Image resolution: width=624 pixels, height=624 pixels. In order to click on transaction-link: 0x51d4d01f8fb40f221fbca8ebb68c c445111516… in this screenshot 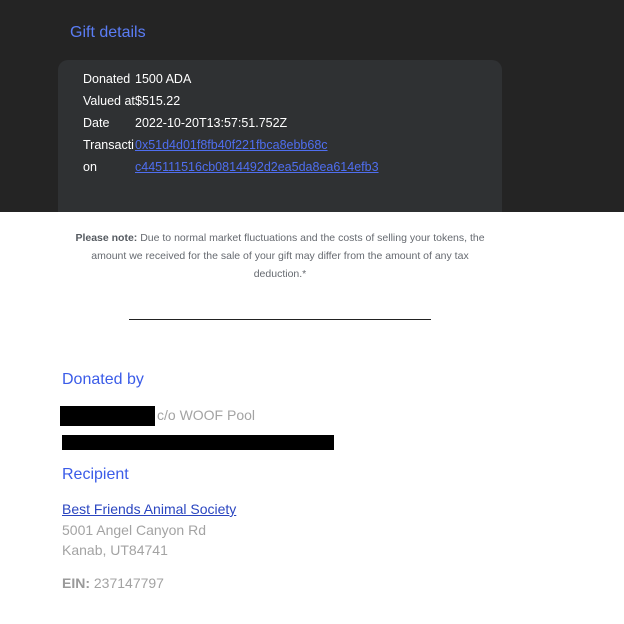, I will do `click(257, 156)`.